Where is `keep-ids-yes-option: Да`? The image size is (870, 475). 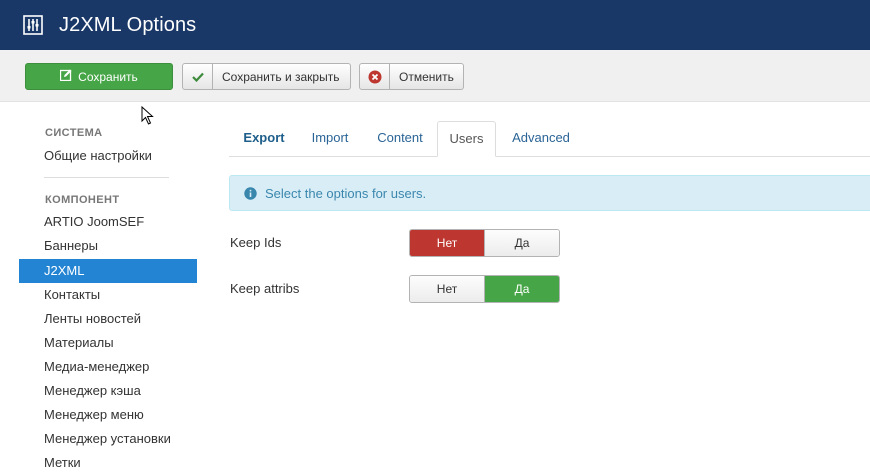 keep-ids-yes-option: Да is located at coordinates (521, 243).